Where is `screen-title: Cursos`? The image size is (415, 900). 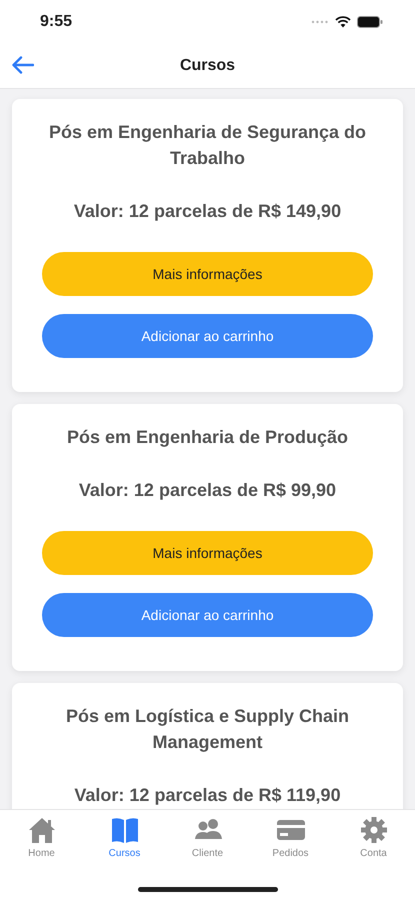
screen-title: Cursos is located at coordinates (208, 66).